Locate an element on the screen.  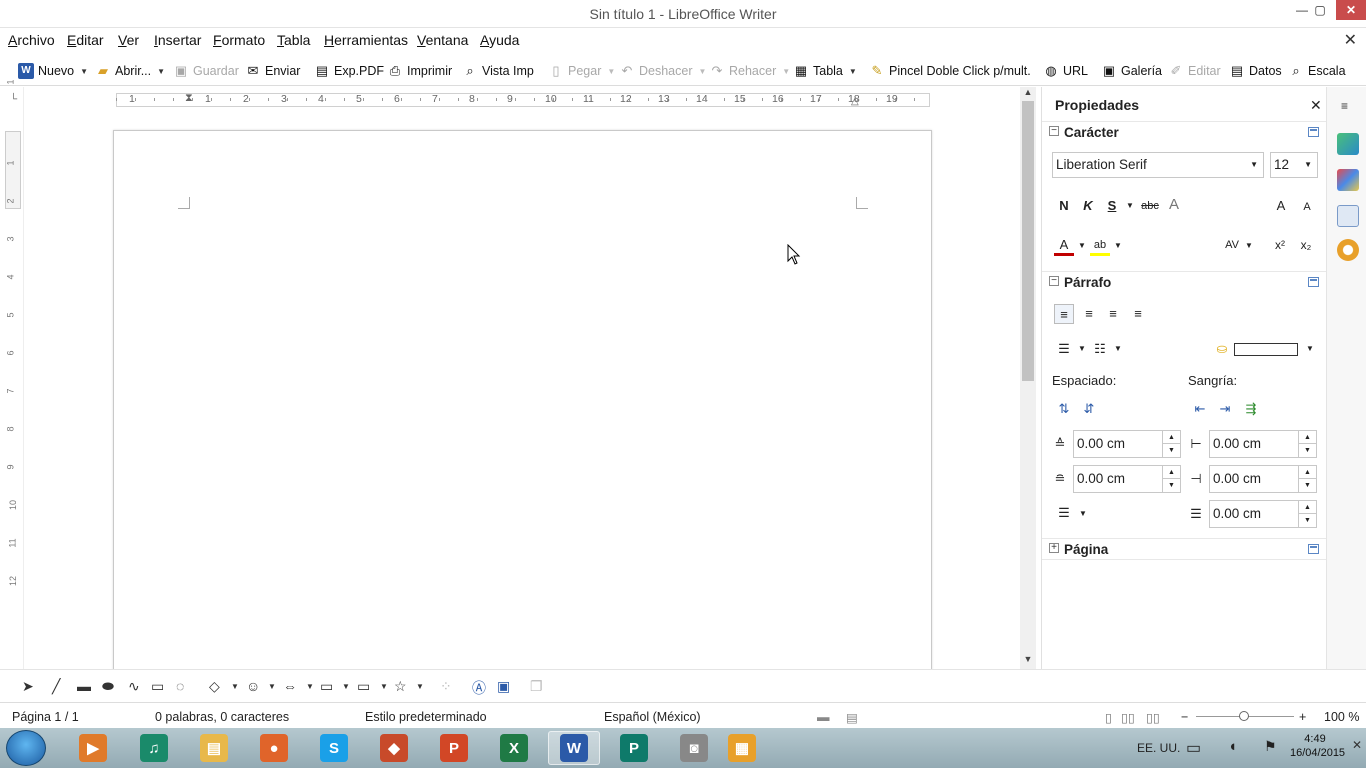
symbol-shapes-icon: ☺ is located at coordinates (253, 686).